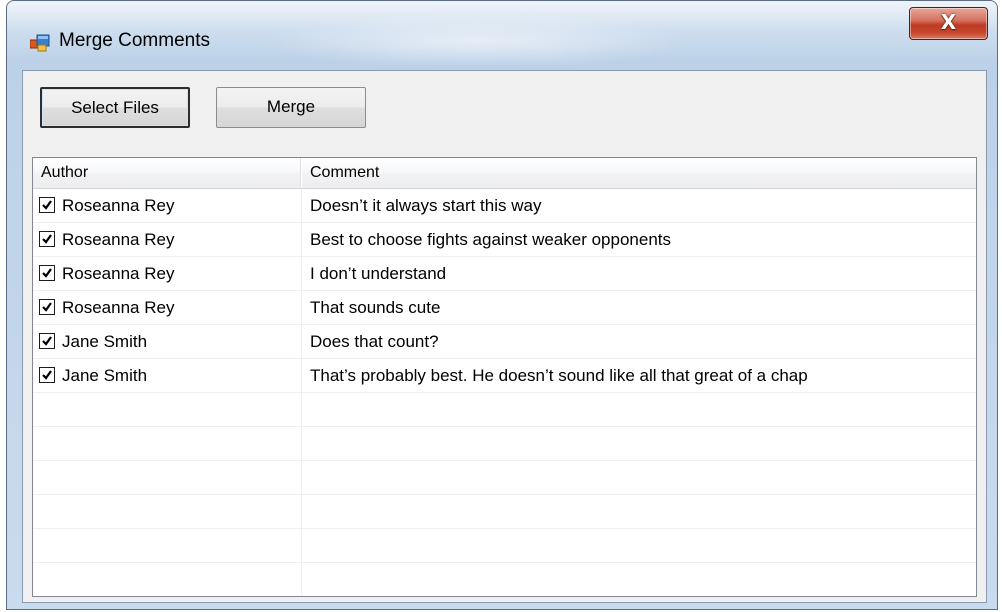 Image resolution: width=1002 pixels, height=612 pixels. What do you see at coordinates (374, 341) in the screenshot?
I see `comment-cell: Does that count?` at bounding box center [374, 341].